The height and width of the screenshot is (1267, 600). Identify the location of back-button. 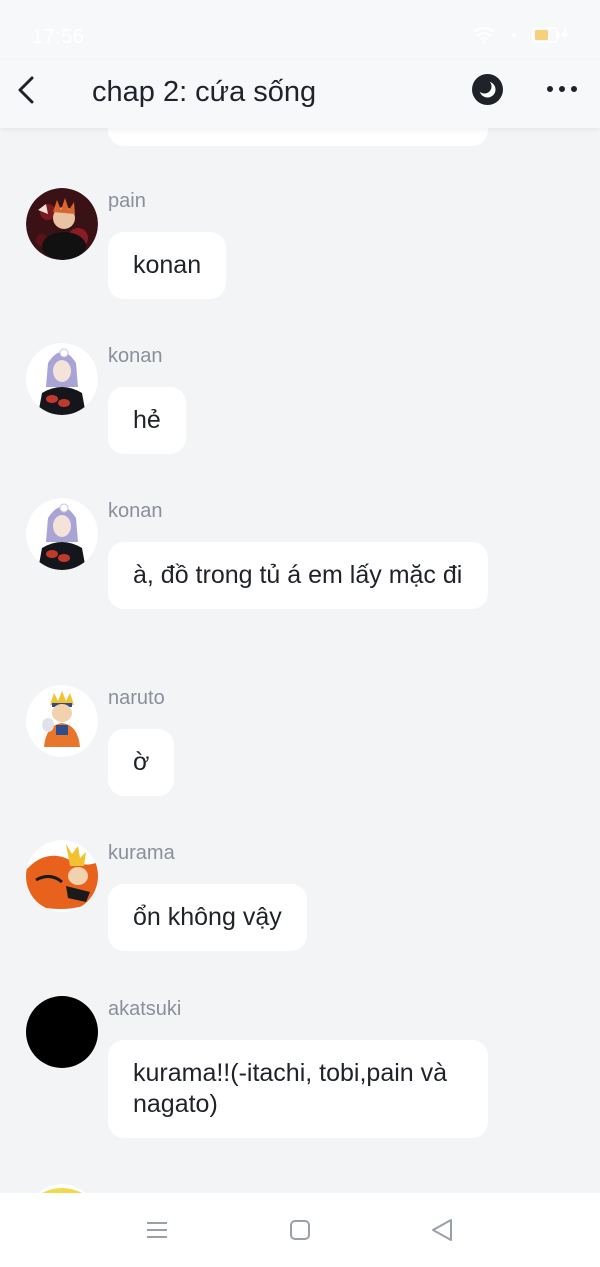
(28, 90).